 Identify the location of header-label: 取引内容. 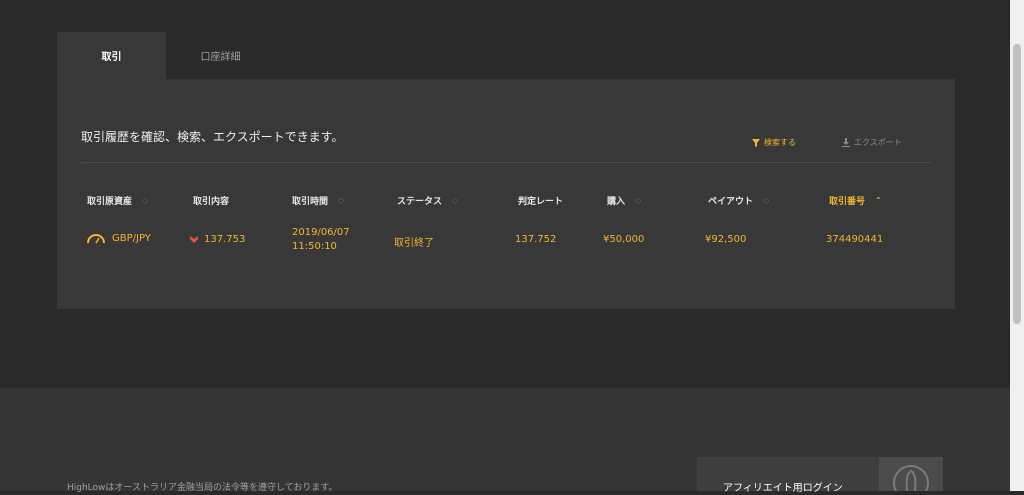
(211, 202).